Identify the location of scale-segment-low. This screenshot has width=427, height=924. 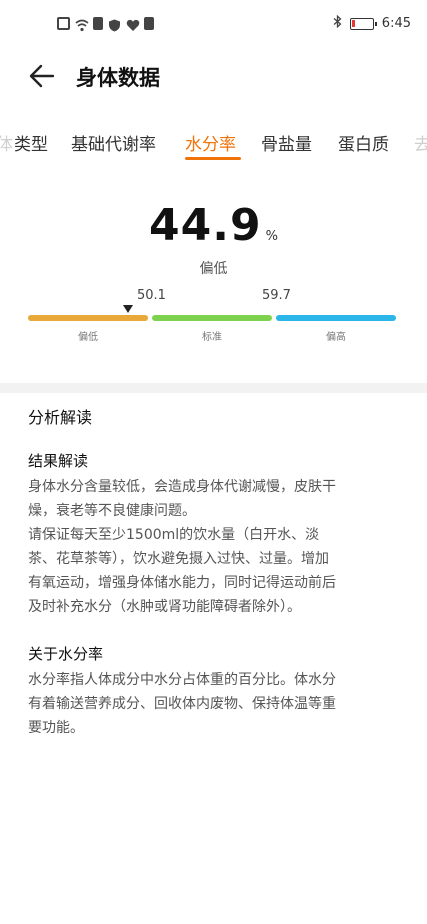
(88, 318).